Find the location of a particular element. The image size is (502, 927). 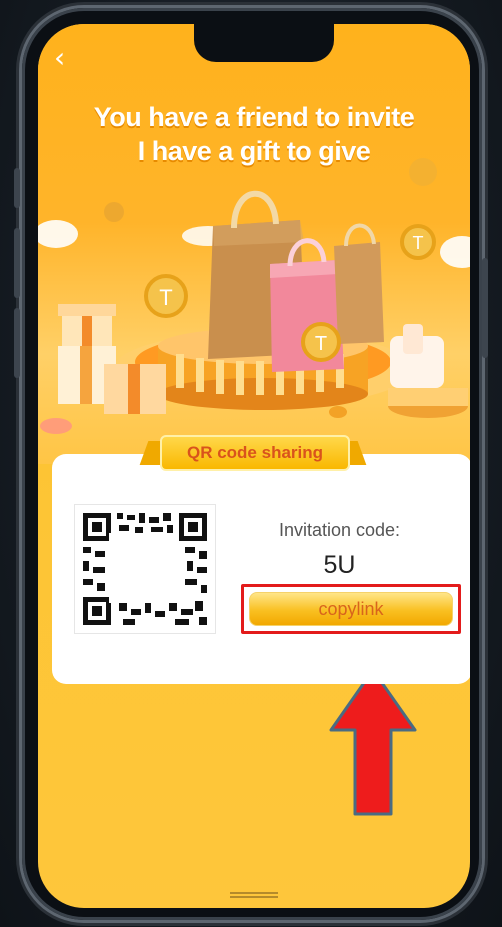

chevron-left-icon: ‹ is located at coordinates (68, 58).